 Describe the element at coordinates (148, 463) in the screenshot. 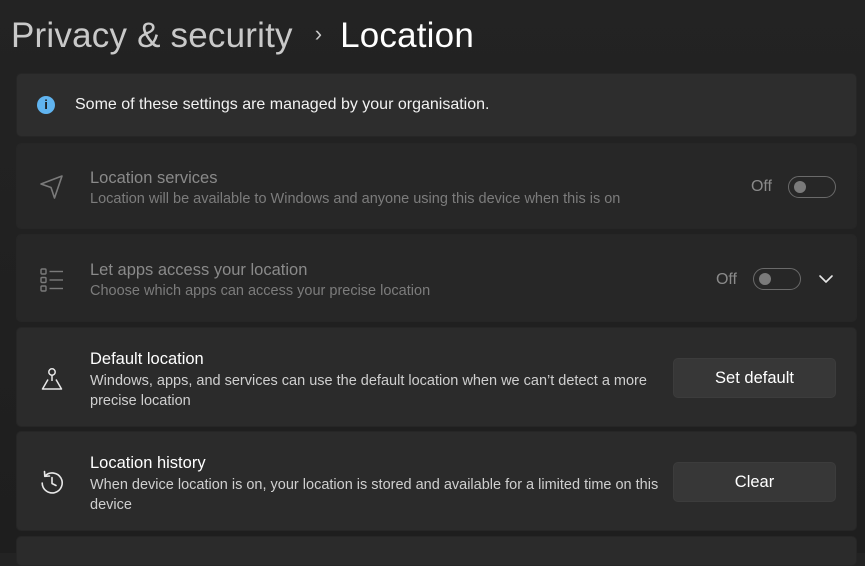

I see `location-history-title: Location history` at that location.